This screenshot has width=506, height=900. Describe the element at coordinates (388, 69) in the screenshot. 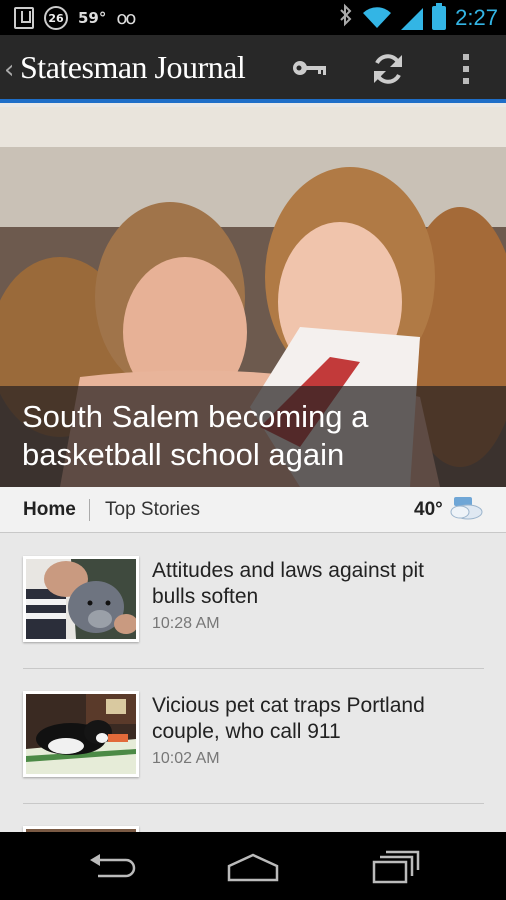

I see `refresh-icon` at that location.